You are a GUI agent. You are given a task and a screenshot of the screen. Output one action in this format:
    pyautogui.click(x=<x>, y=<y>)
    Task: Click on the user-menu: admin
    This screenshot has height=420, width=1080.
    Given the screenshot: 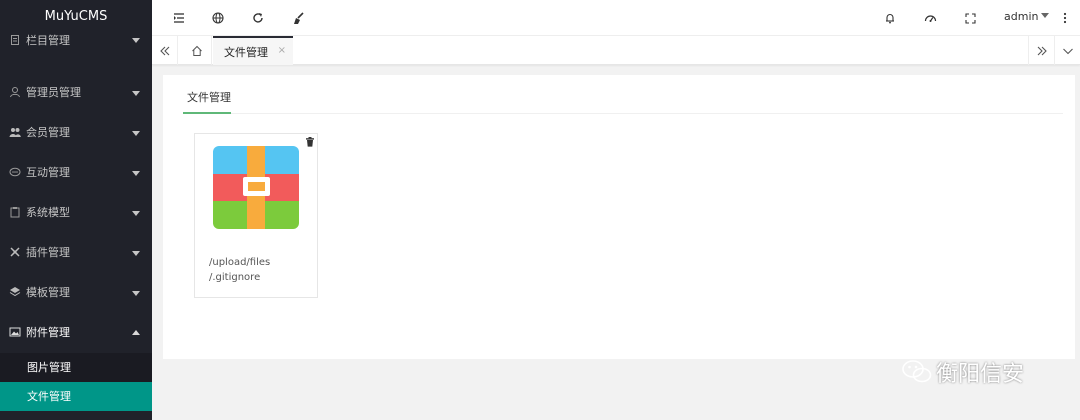 What is the action you would take?
    pyautogui.click(x=1027, y=16)
    